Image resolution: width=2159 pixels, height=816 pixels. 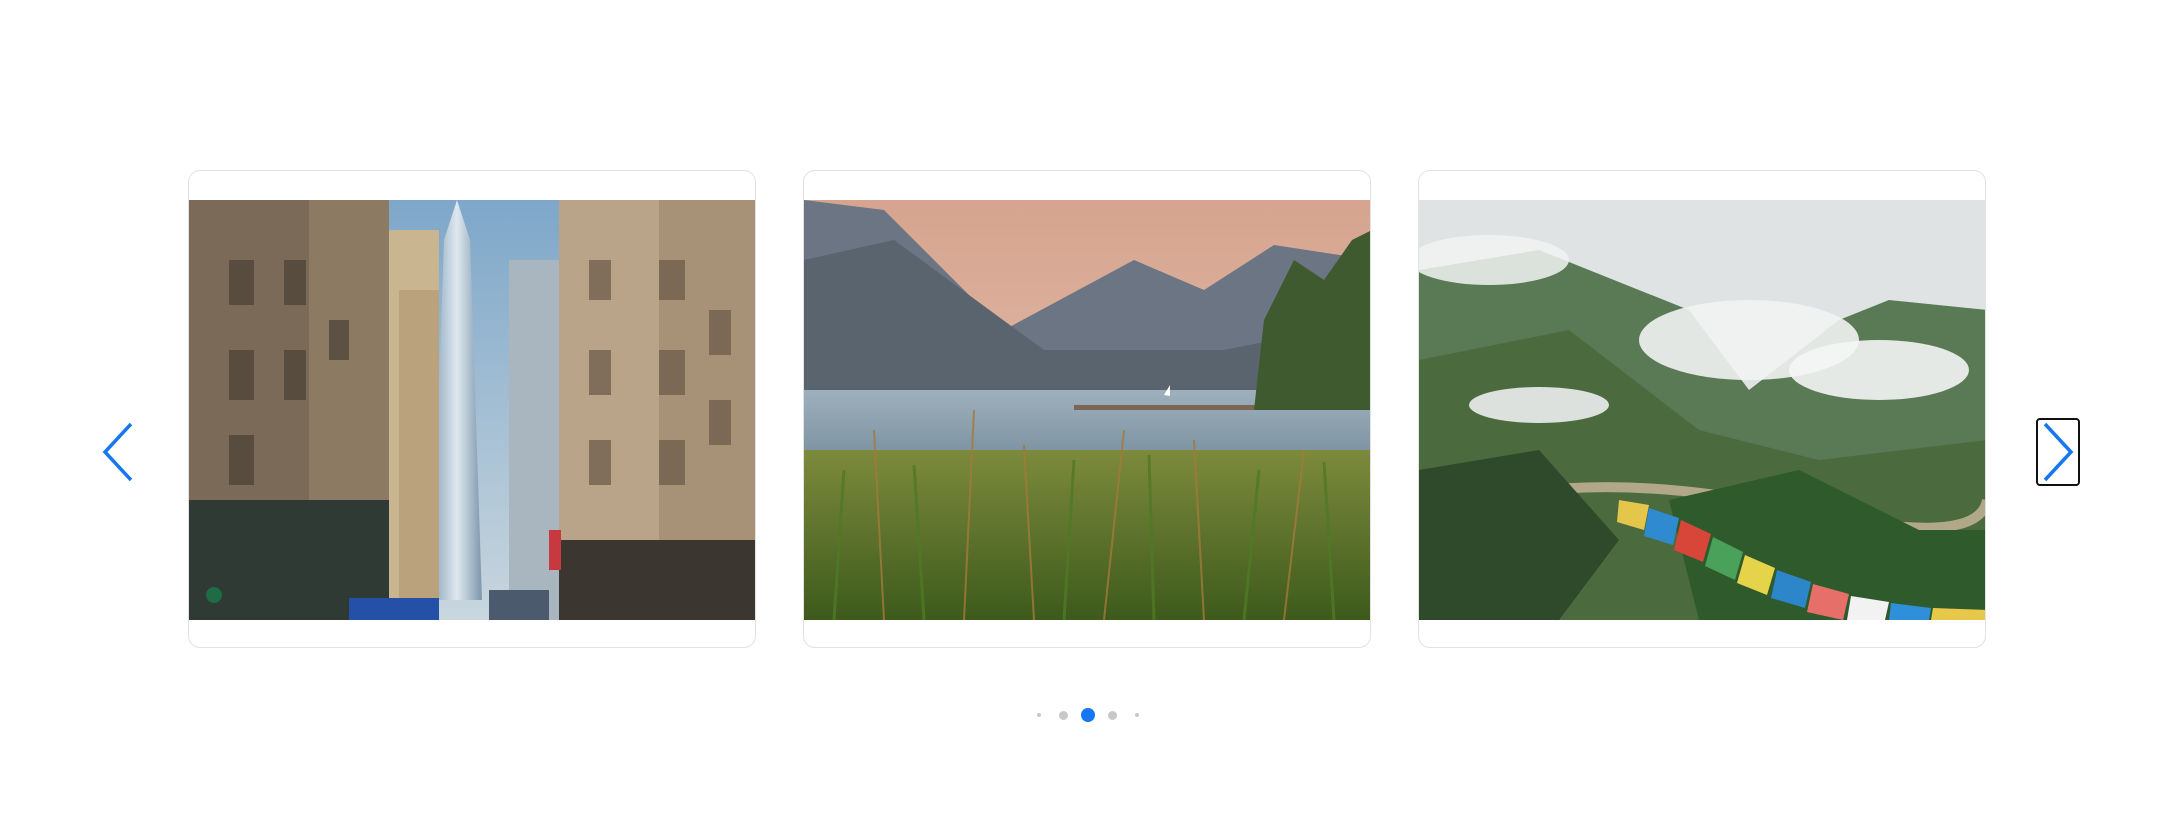 What do you see at coordinates (1088, 715) in the screenshot?
I see `pagination-dot-active` at bounding box center [1088, 715].